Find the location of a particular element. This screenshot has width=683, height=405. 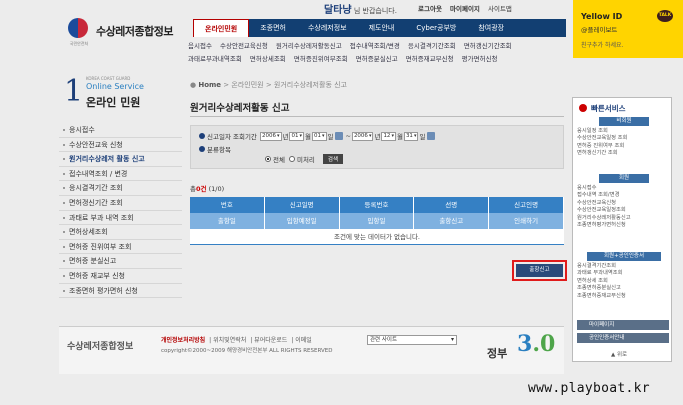

yellow-id-note: 친구추가 하세요. is located at coordinates (602, 45).